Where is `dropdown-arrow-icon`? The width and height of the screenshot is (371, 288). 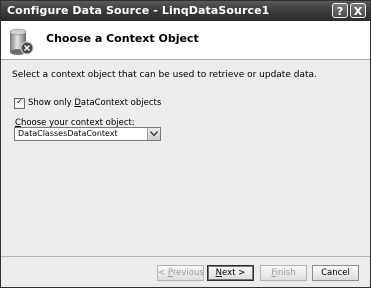 dropdown-arrow-icon is located at coordinates (153, 134).